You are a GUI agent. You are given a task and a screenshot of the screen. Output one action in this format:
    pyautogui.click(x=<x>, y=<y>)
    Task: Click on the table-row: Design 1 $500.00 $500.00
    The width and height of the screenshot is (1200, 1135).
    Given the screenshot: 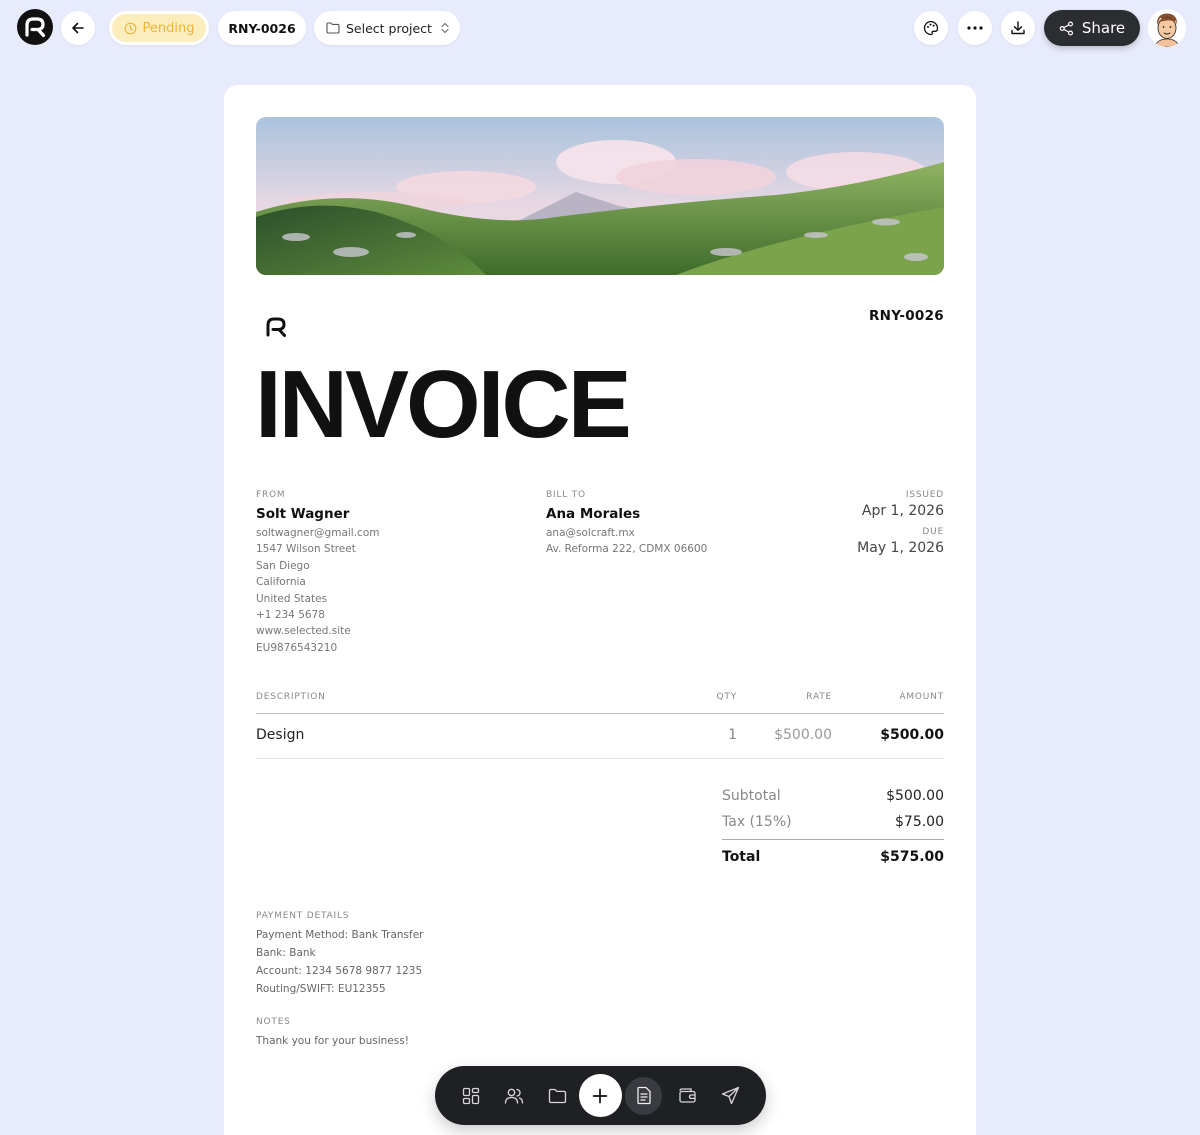 What is the action you would take?
    pyautogui.click(x=600, y=736)
    